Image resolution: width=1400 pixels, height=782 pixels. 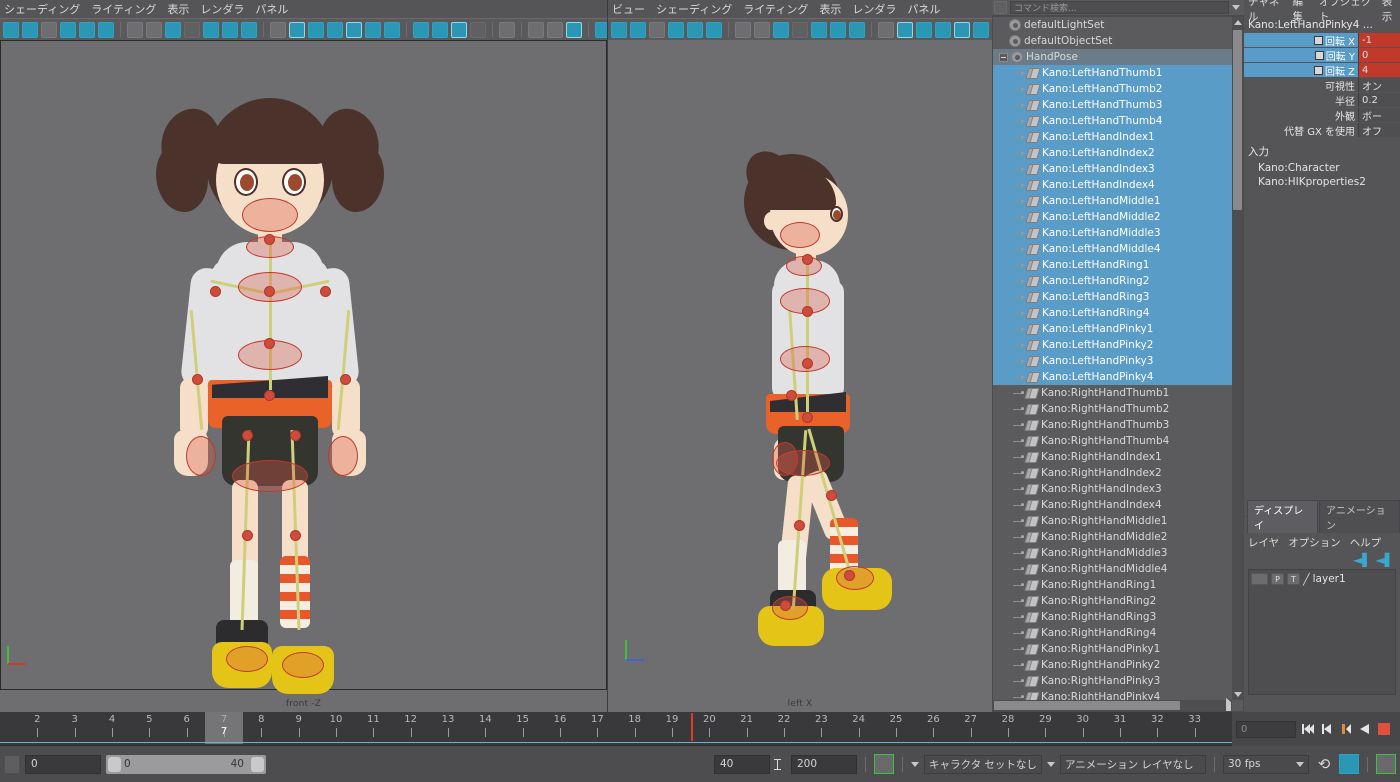 I want to click on channel-attribute-value: 4, so click(x=1379, y=70).